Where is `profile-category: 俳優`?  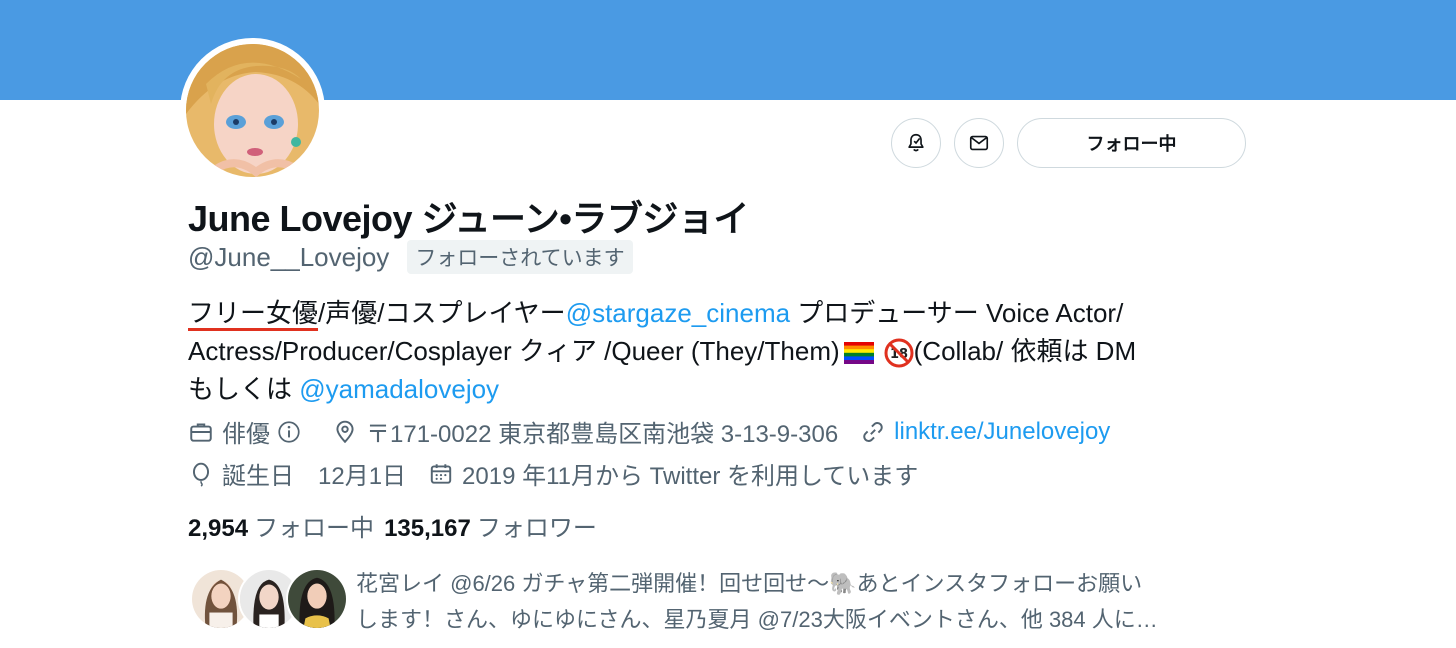
profile-category: 俳優 is located at coordinates (249, 431).